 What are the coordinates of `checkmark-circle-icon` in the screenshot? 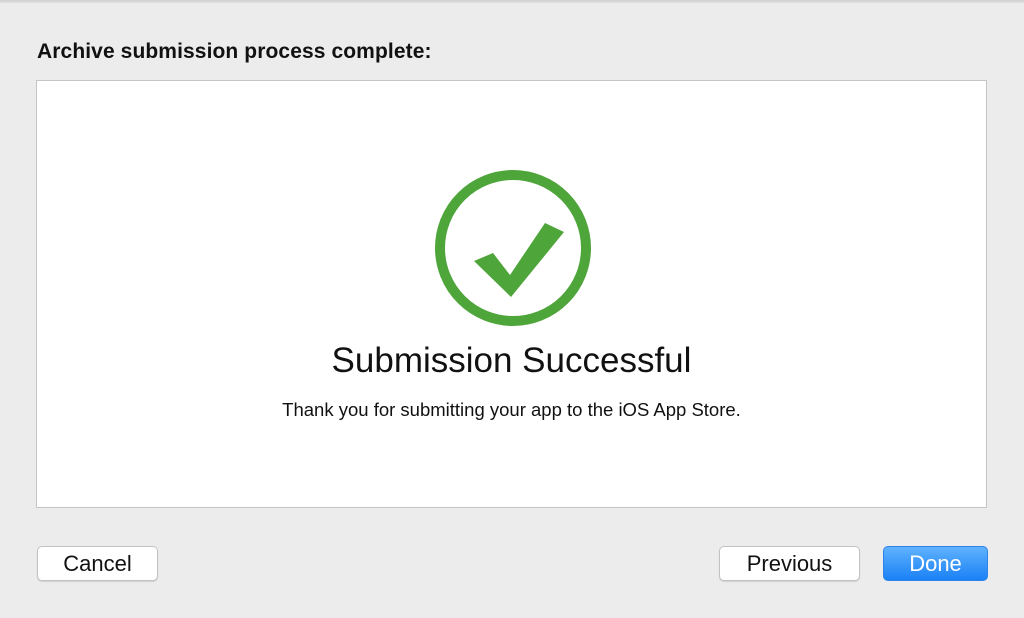 It's located at (513, 248).